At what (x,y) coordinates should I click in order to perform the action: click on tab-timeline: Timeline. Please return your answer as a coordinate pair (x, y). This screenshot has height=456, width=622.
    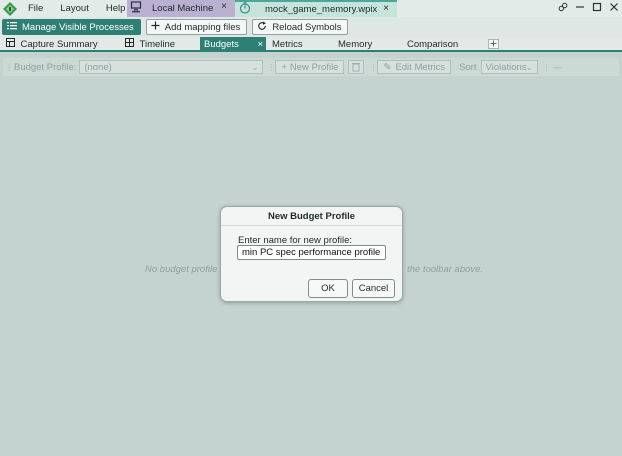
    Looking at the image, I should click on (150, 44).